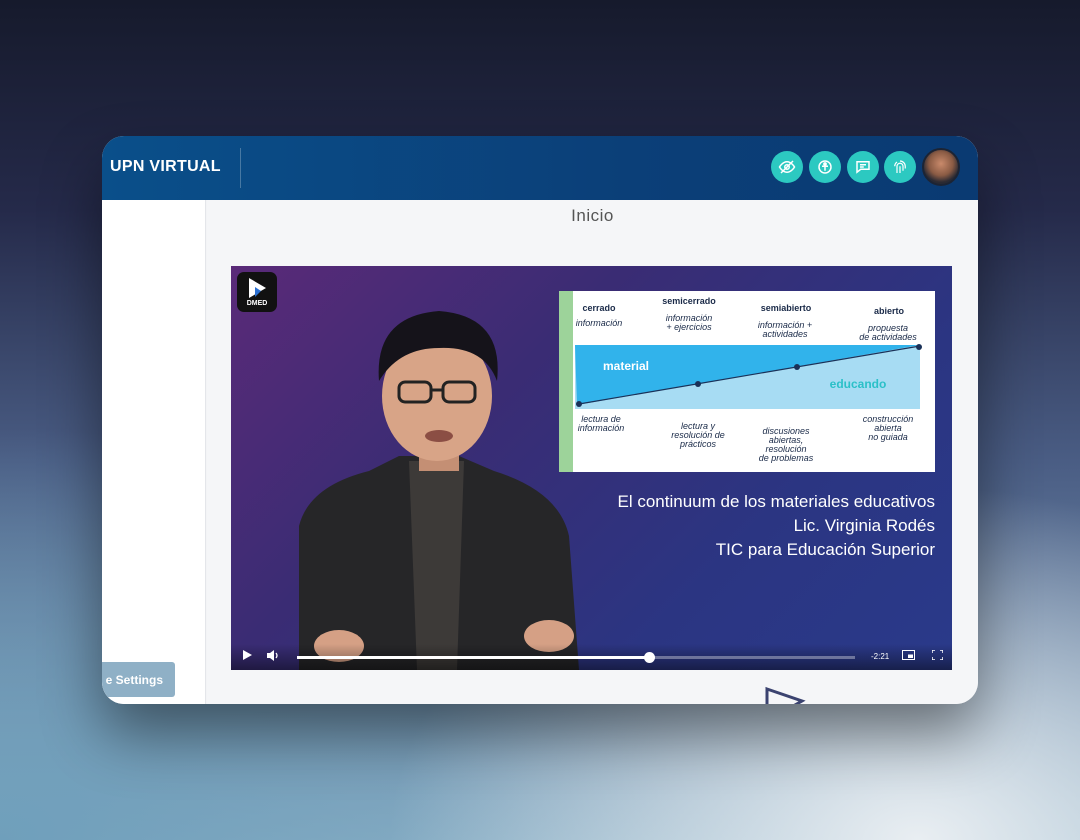 This screenshot has height=840, width=1080. I want to click on slide-header: cerrado, so click(599, 308).